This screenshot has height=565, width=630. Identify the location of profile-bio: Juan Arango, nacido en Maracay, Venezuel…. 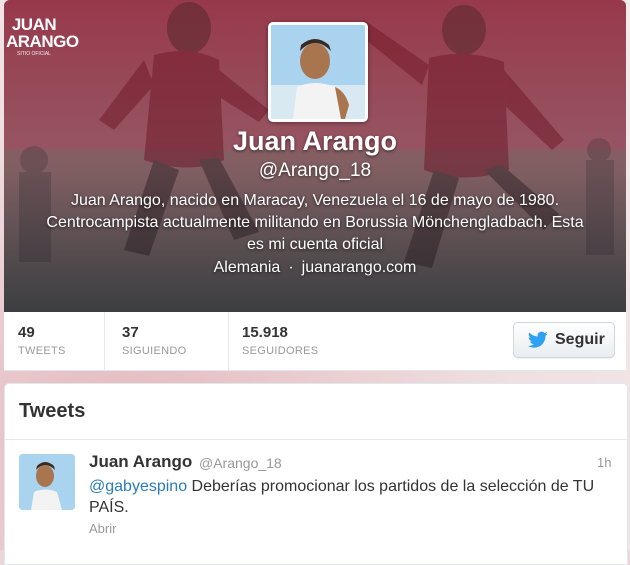
(315, 222).